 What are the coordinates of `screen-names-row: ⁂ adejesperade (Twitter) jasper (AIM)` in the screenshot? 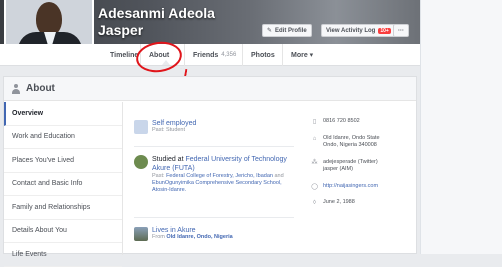 It's located at (344, 166).